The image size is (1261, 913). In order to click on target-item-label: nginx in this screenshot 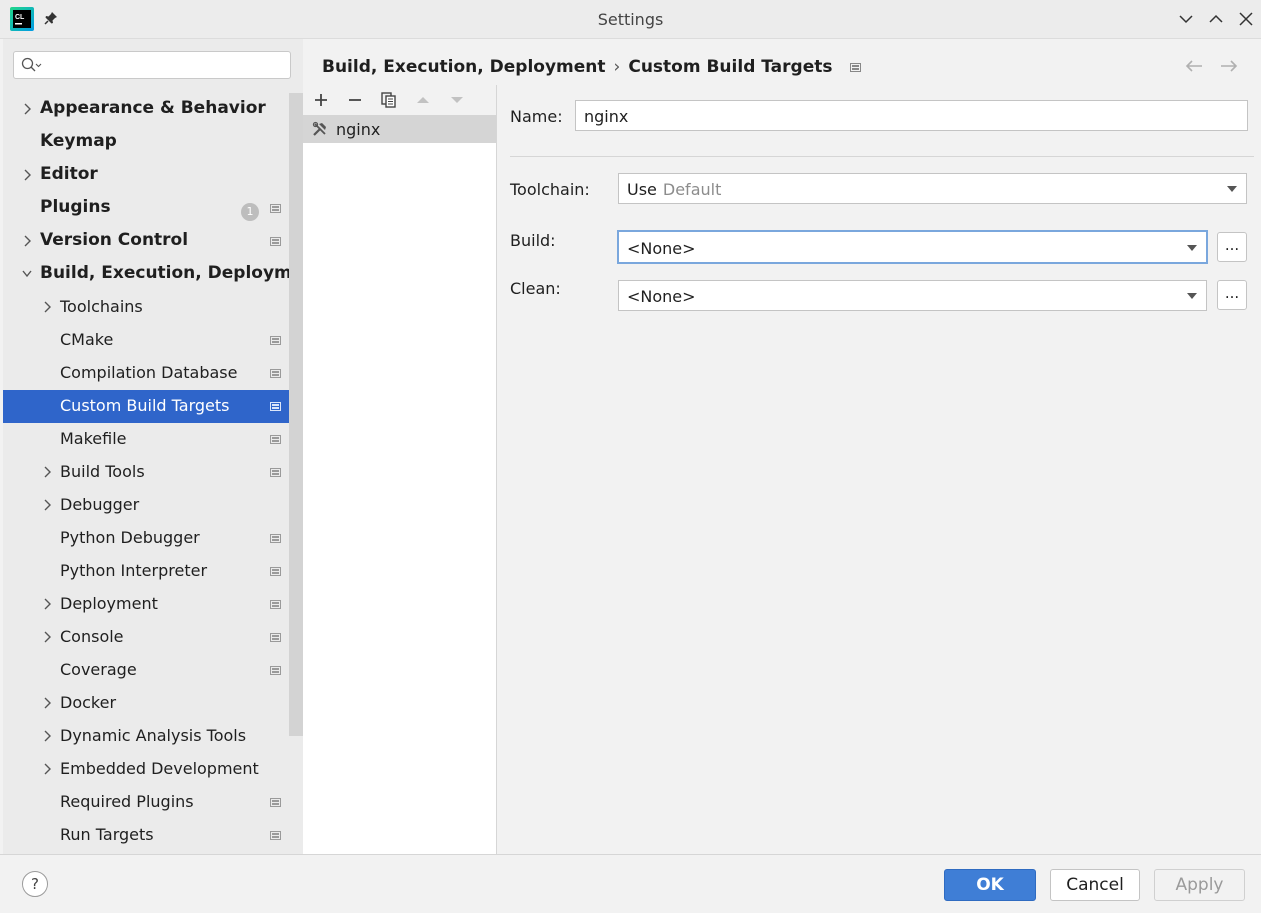, I will do `click(358, 129)`.